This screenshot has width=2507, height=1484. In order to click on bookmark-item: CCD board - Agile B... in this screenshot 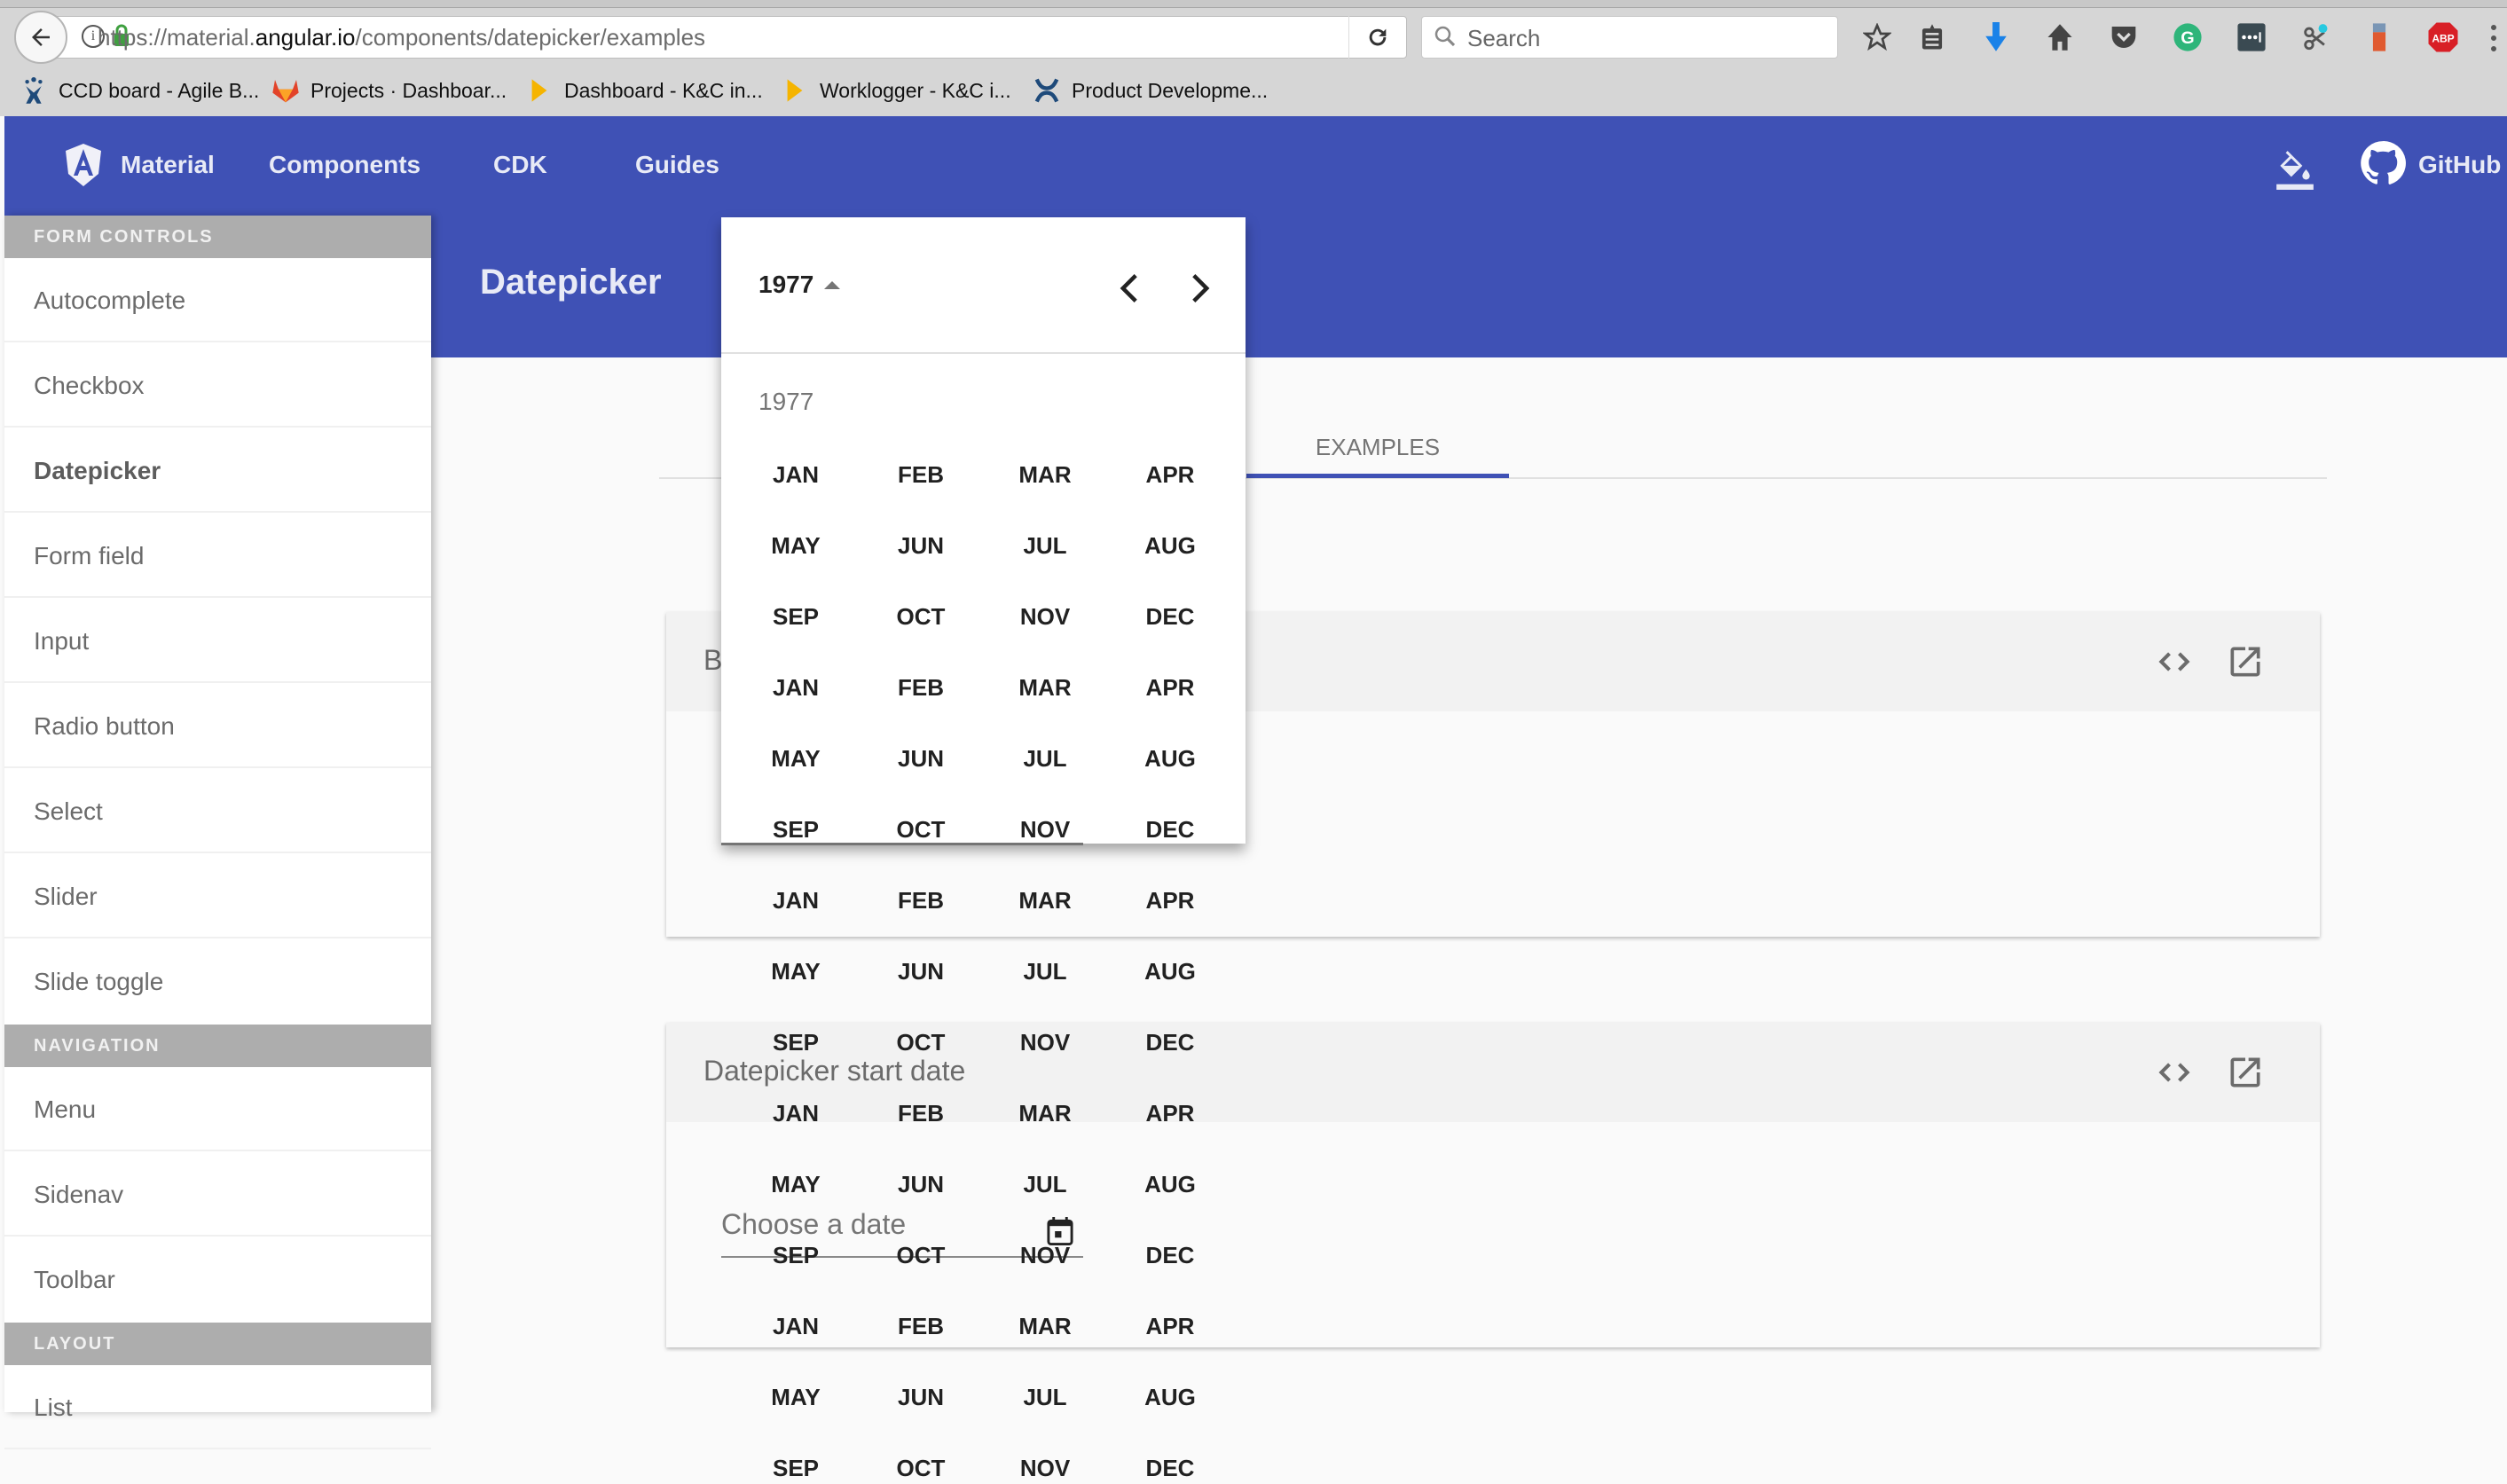, I will do `click(139, 90)`.